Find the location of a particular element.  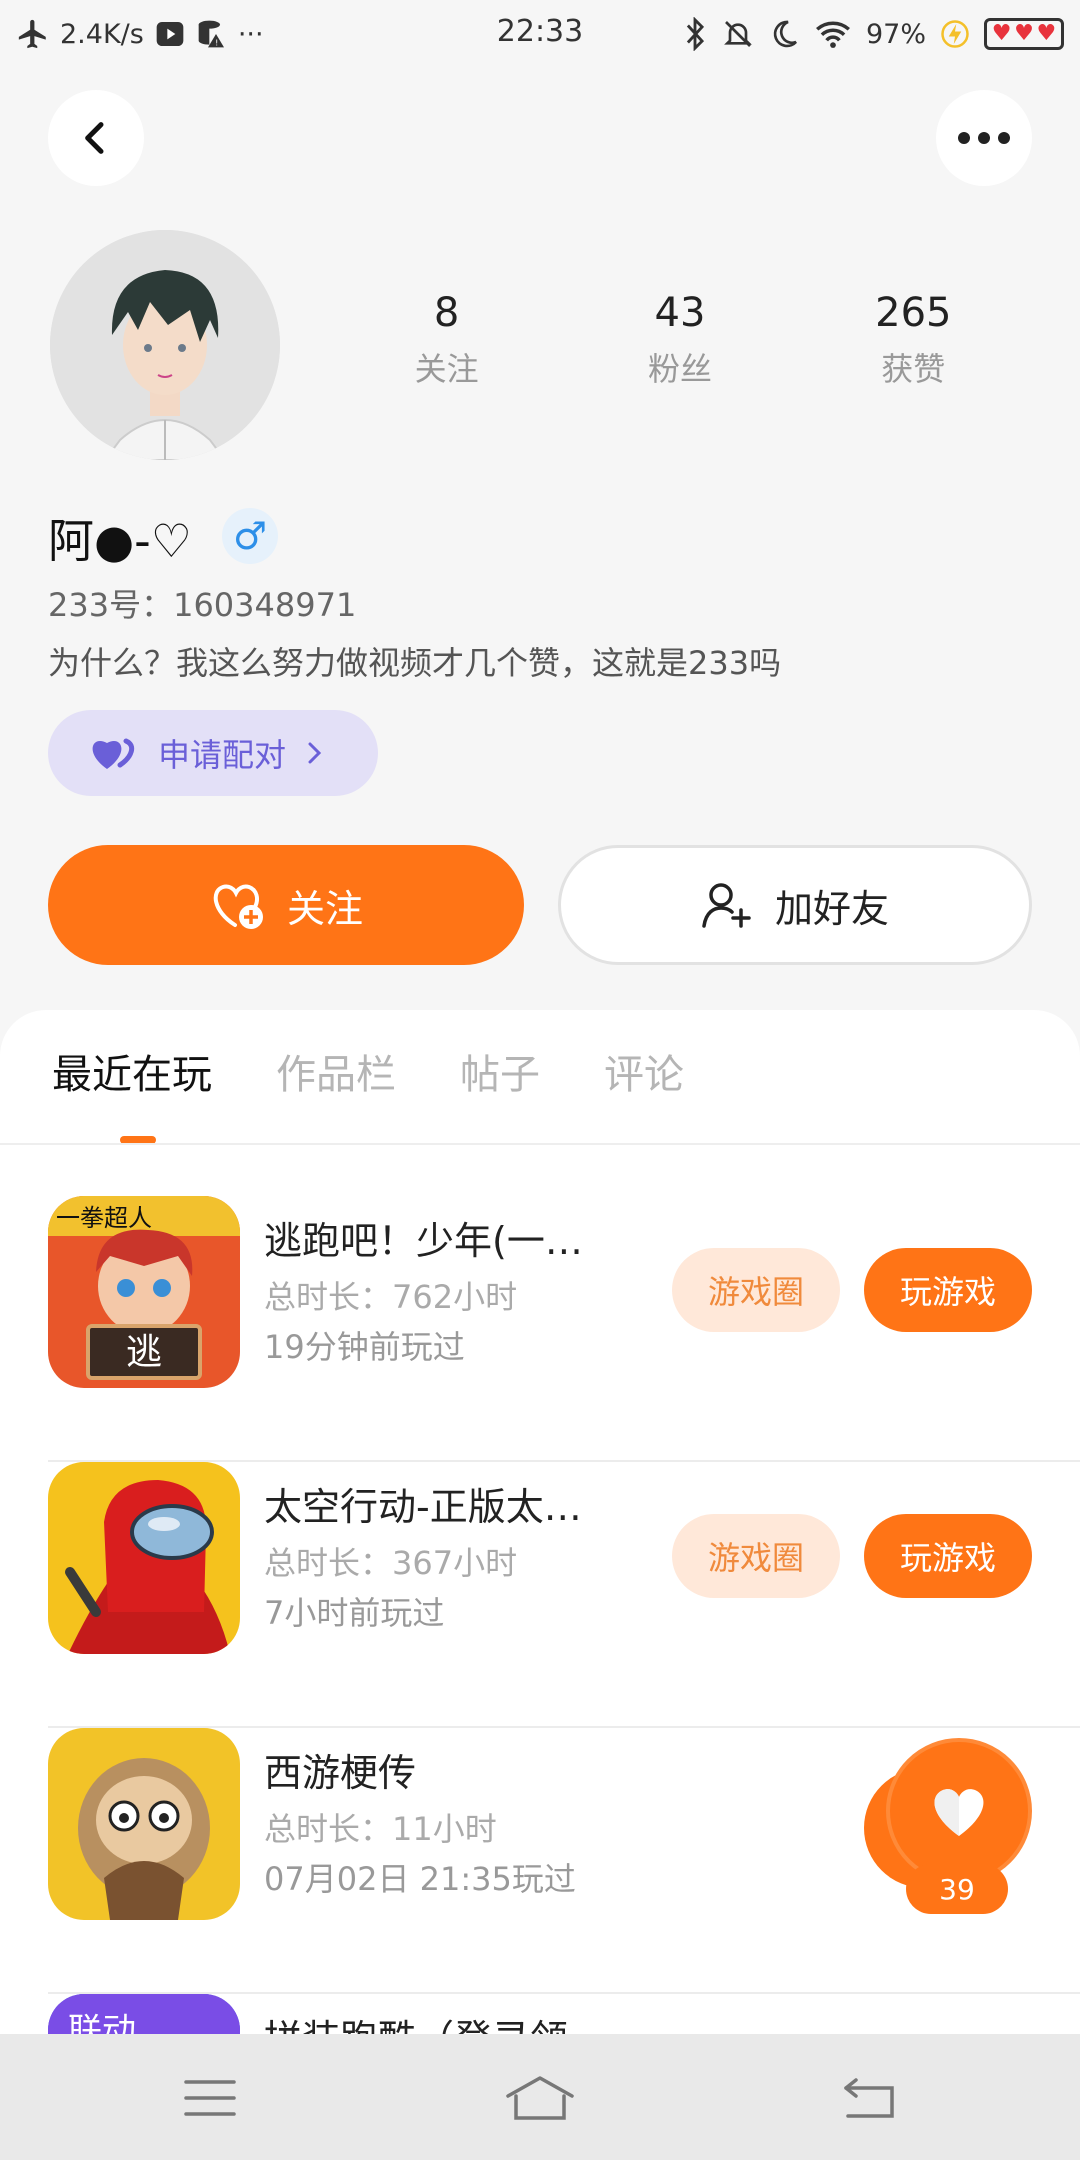

following-label: 关注 is located at coordinates (446, 369).